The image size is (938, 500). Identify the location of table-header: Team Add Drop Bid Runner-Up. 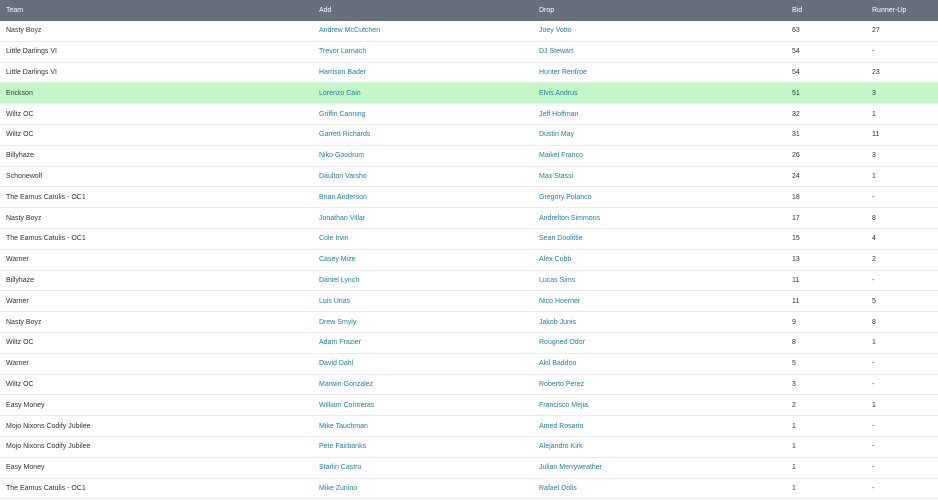
(469, 10).